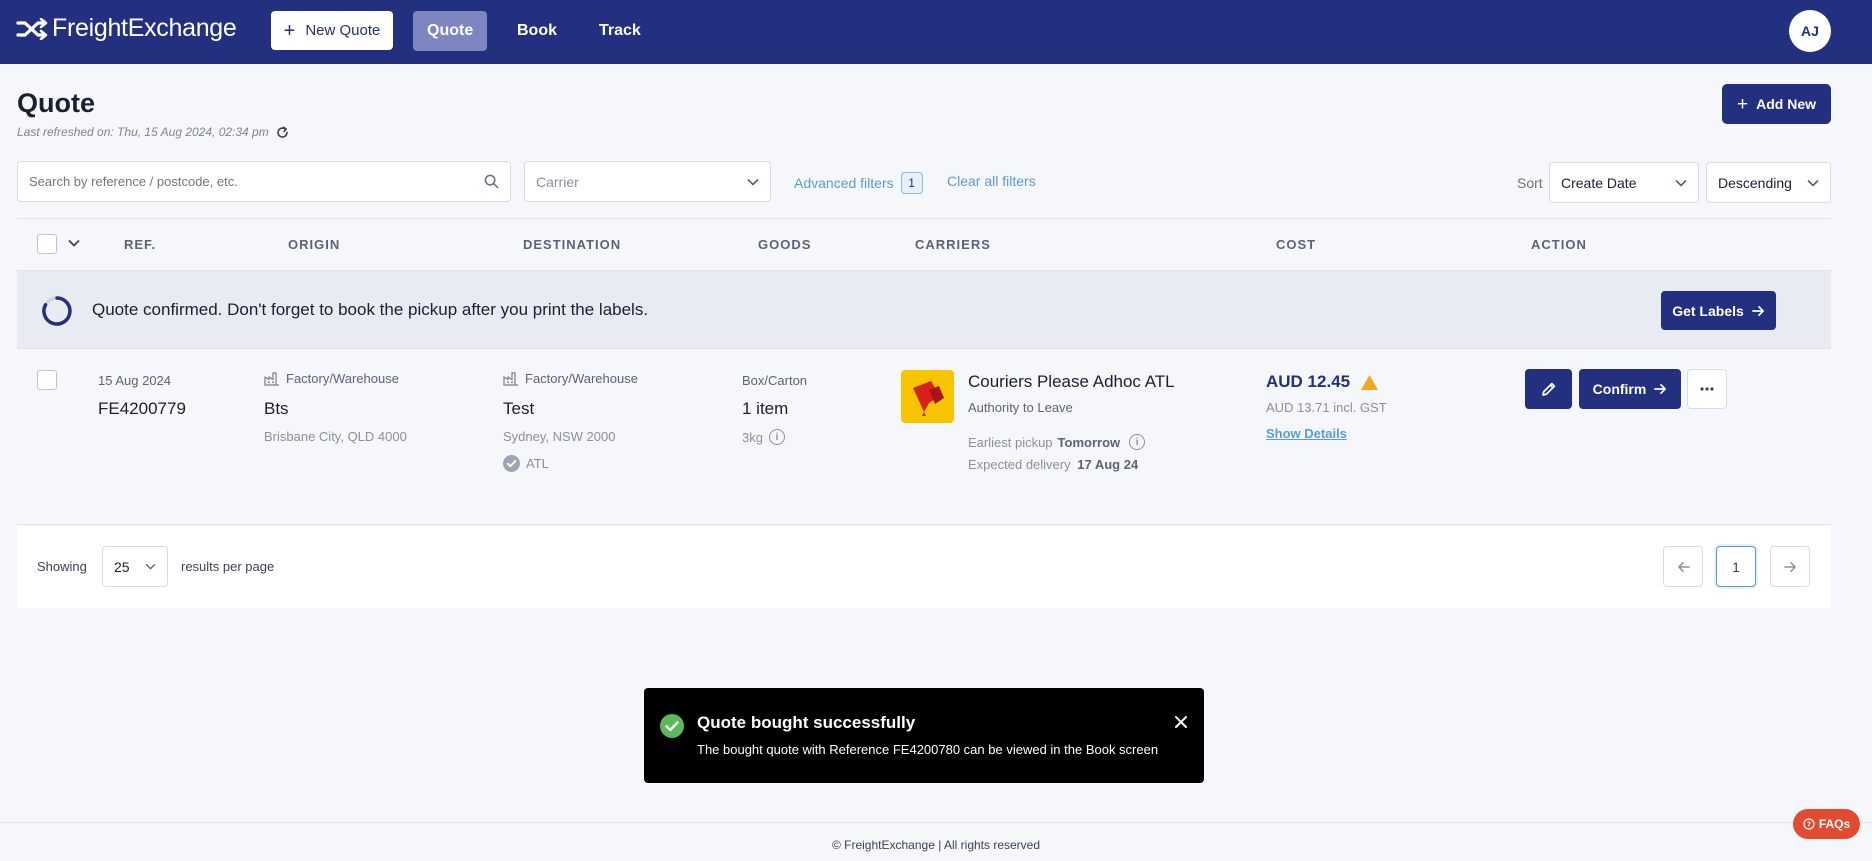  What do you see at coordinates (56, 103) in the screenshot?
I see `page-title: Quote` at bounding box center [56, 103].